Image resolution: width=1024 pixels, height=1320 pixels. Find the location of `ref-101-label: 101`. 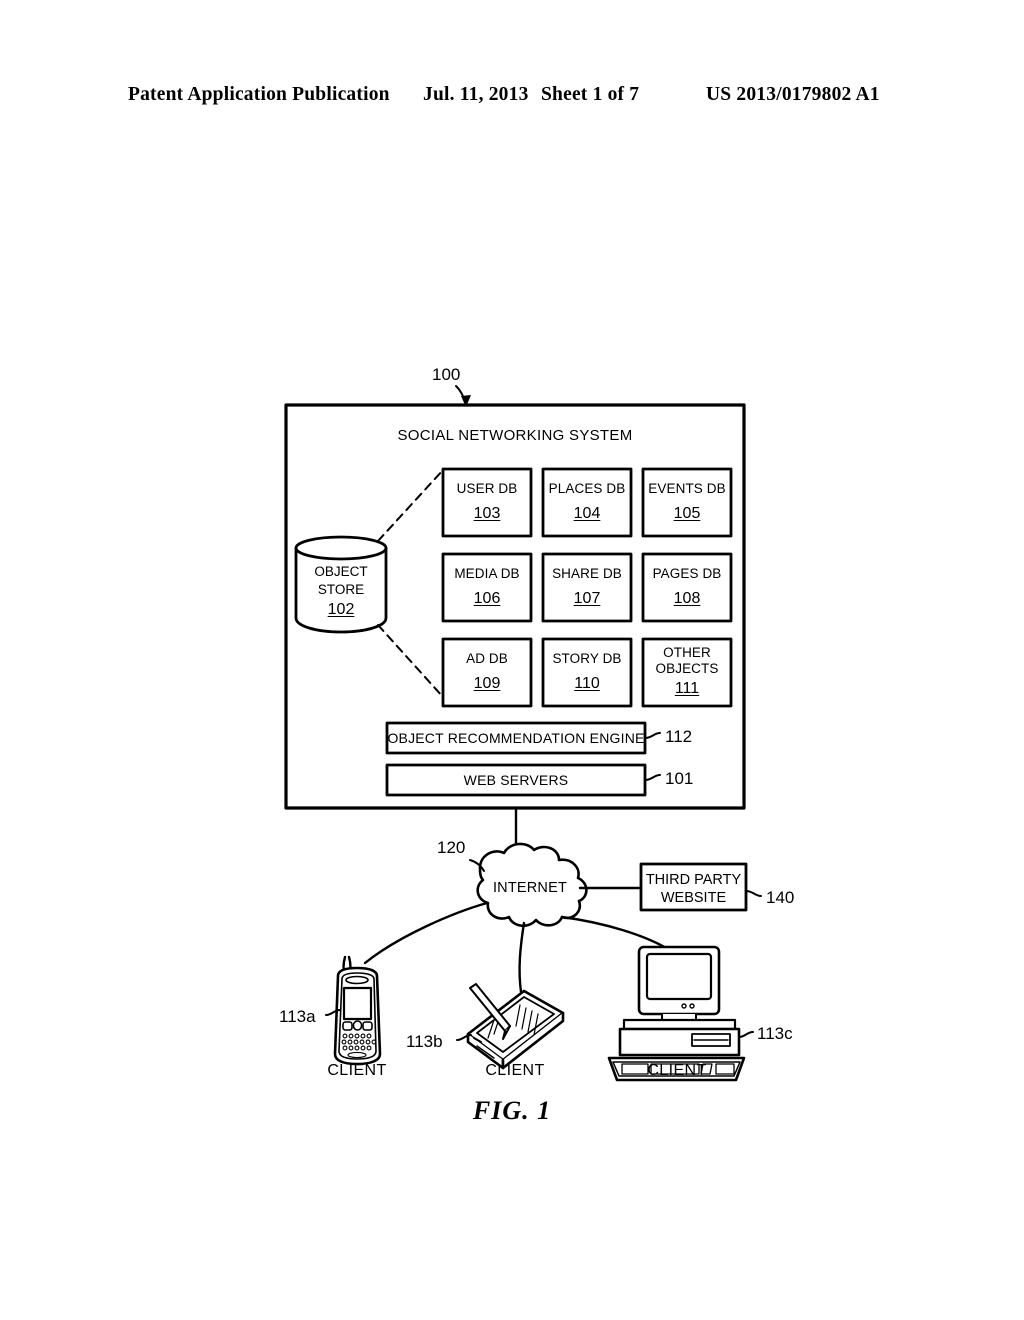

ref-101-label: 101 is located at coordinates (679, 778).